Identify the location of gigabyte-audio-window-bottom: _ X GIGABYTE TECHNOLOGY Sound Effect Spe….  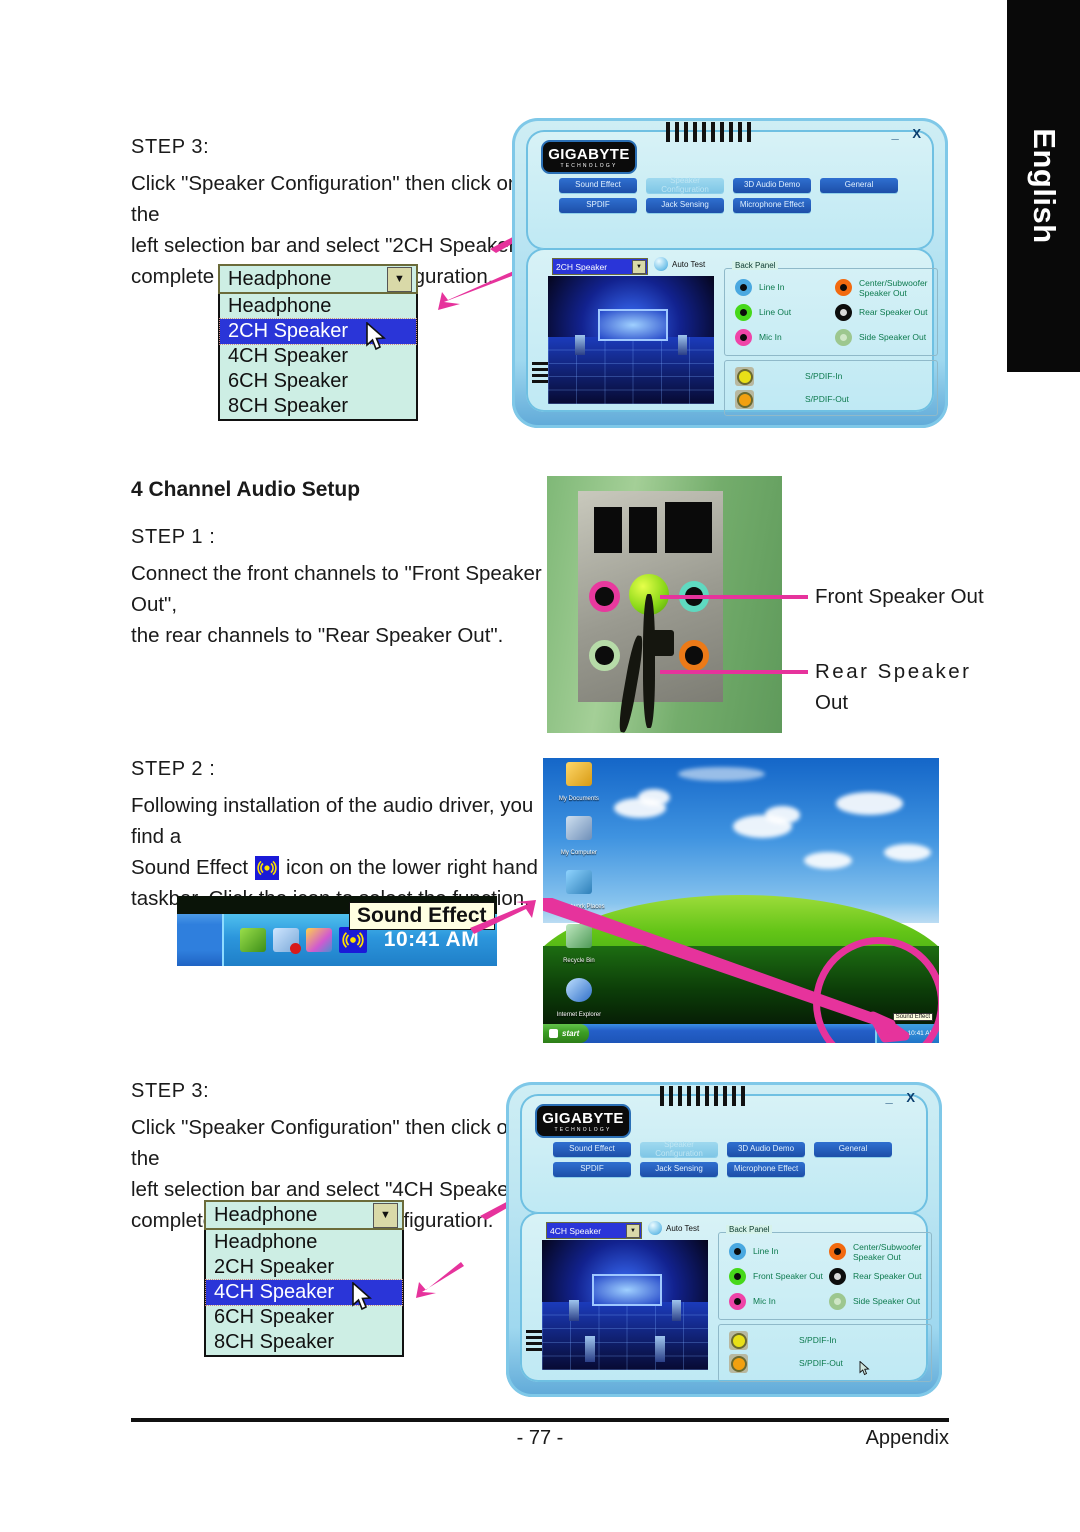
(724, 1239).